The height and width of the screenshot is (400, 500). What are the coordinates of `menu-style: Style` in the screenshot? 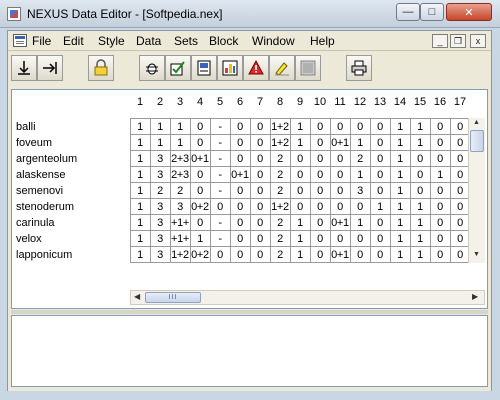 It's located at (111, 41).